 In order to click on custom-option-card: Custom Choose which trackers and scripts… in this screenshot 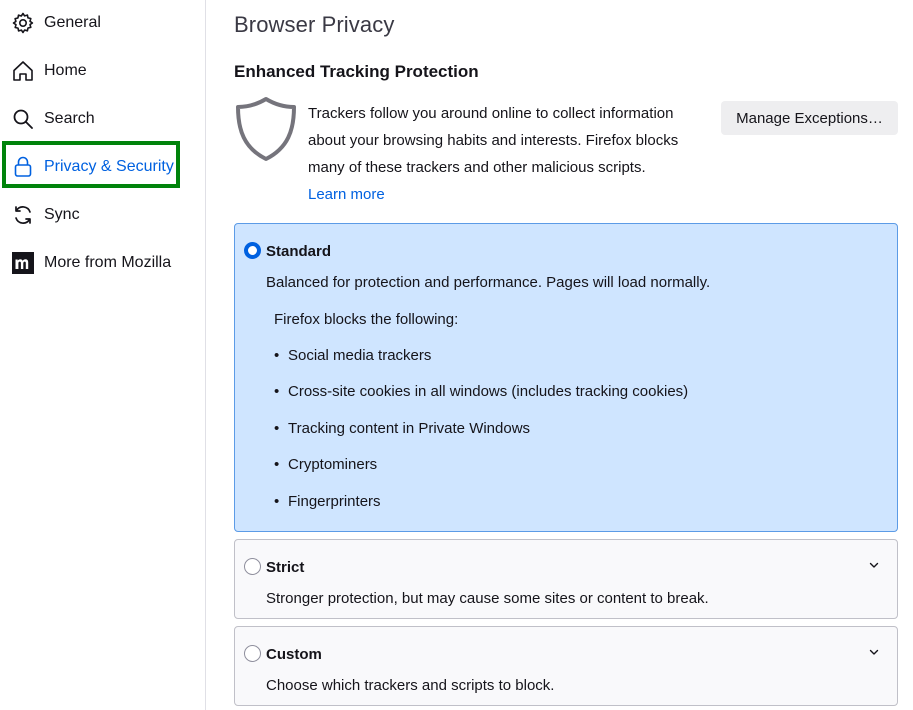, I will do `click(566, 666)`.